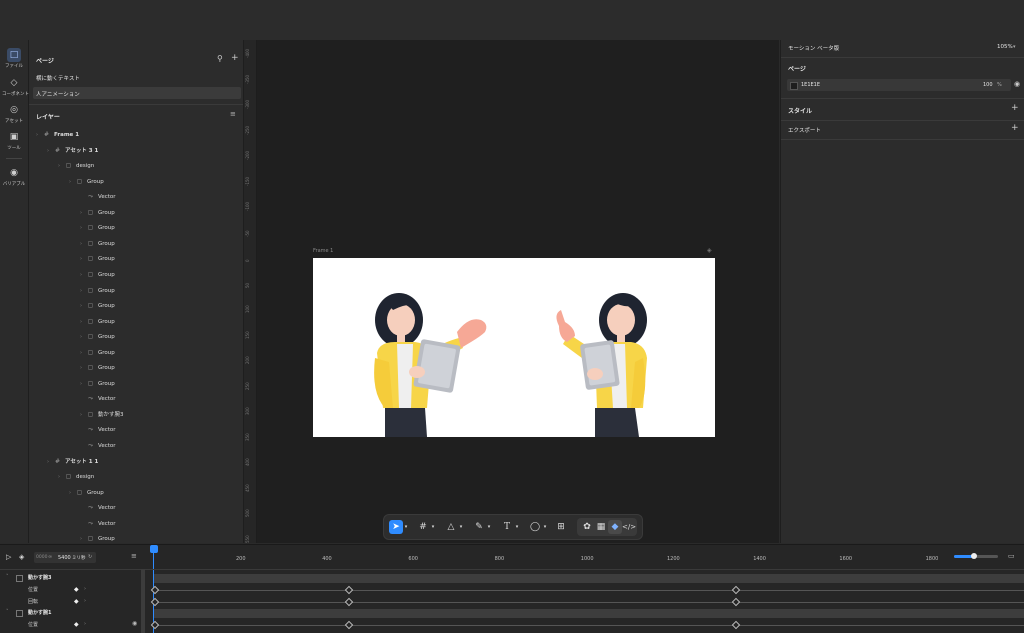  What do you see at coordinates (396, 527) in the screenshot?
I see `move-tool-icon: ➤` at bounding box center [396, 527].